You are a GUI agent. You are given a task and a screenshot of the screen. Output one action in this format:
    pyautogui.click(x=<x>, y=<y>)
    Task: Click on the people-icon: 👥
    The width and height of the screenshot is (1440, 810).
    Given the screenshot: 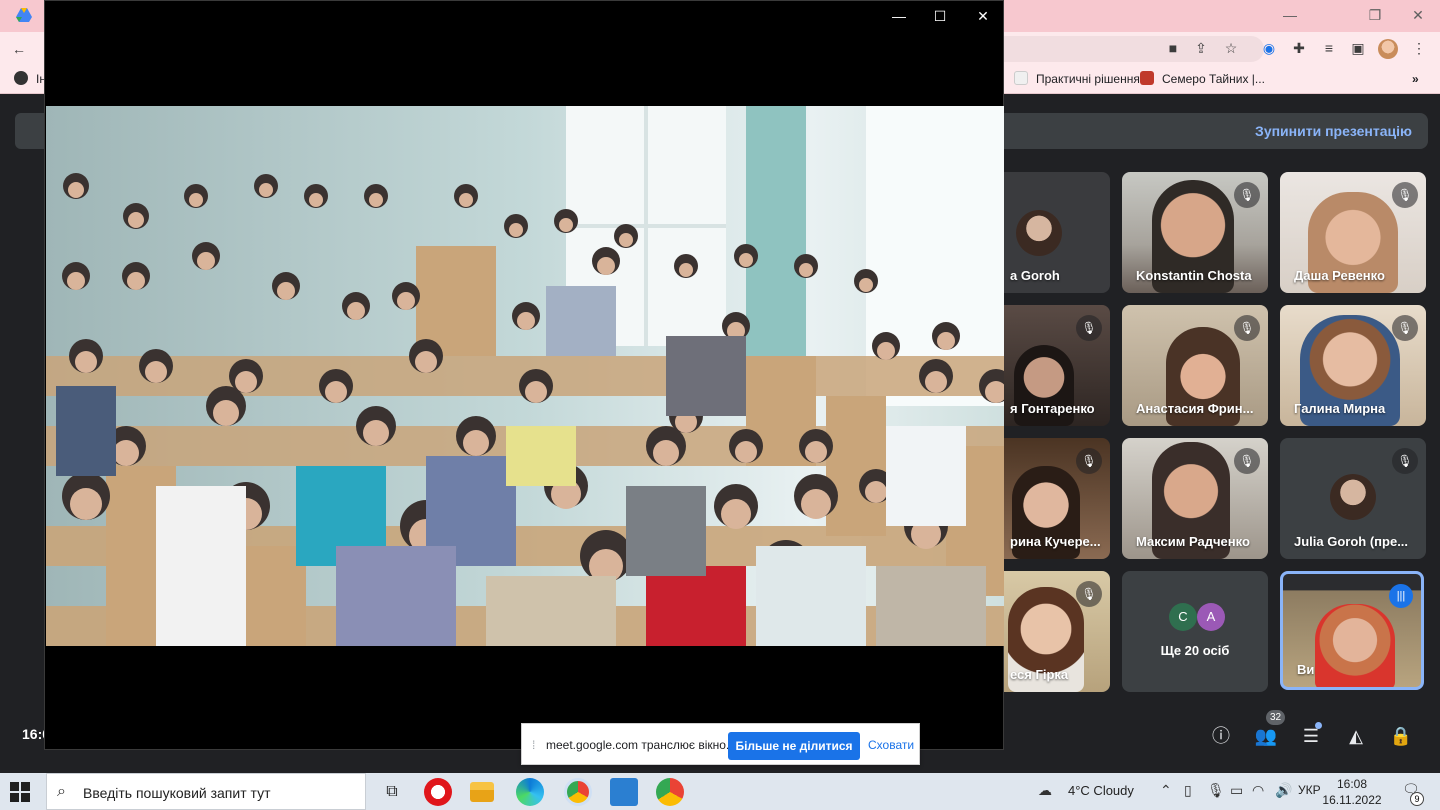 What is the action you would take?
    pyautogui.click(x=1266, y=736)
    